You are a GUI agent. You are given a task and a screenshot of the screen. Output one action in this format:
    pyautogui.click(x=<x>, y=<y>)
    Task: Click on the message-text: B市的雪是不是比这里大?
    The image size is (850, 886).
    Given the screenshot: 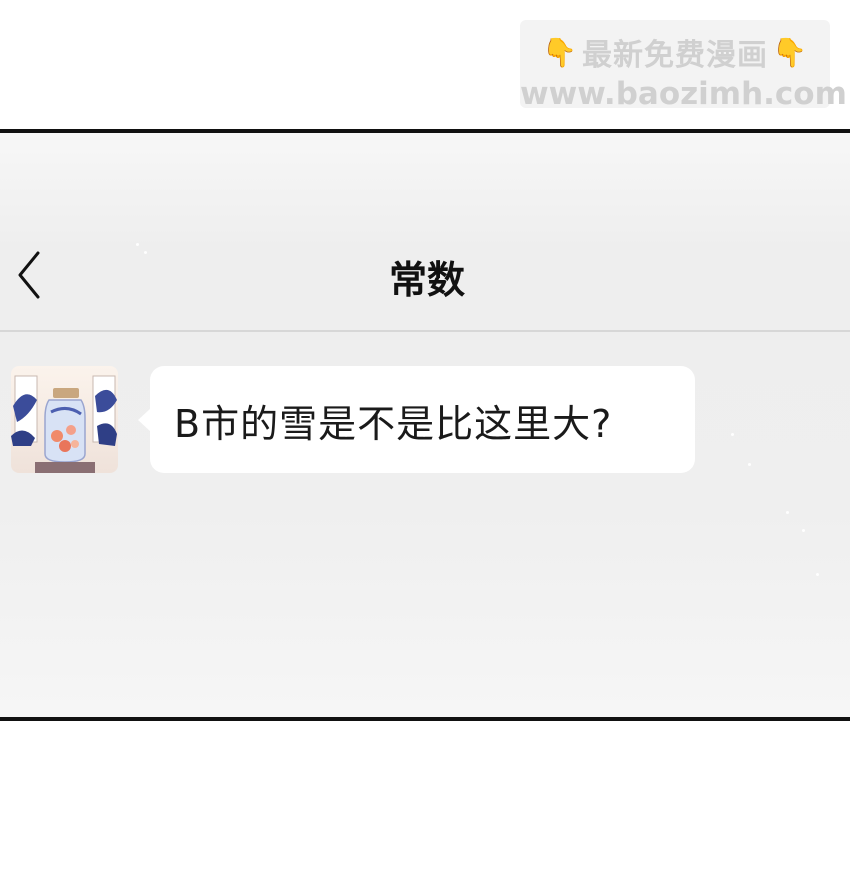 What is the action you would take?
    pyautogui.click(x=393, y=424)
    